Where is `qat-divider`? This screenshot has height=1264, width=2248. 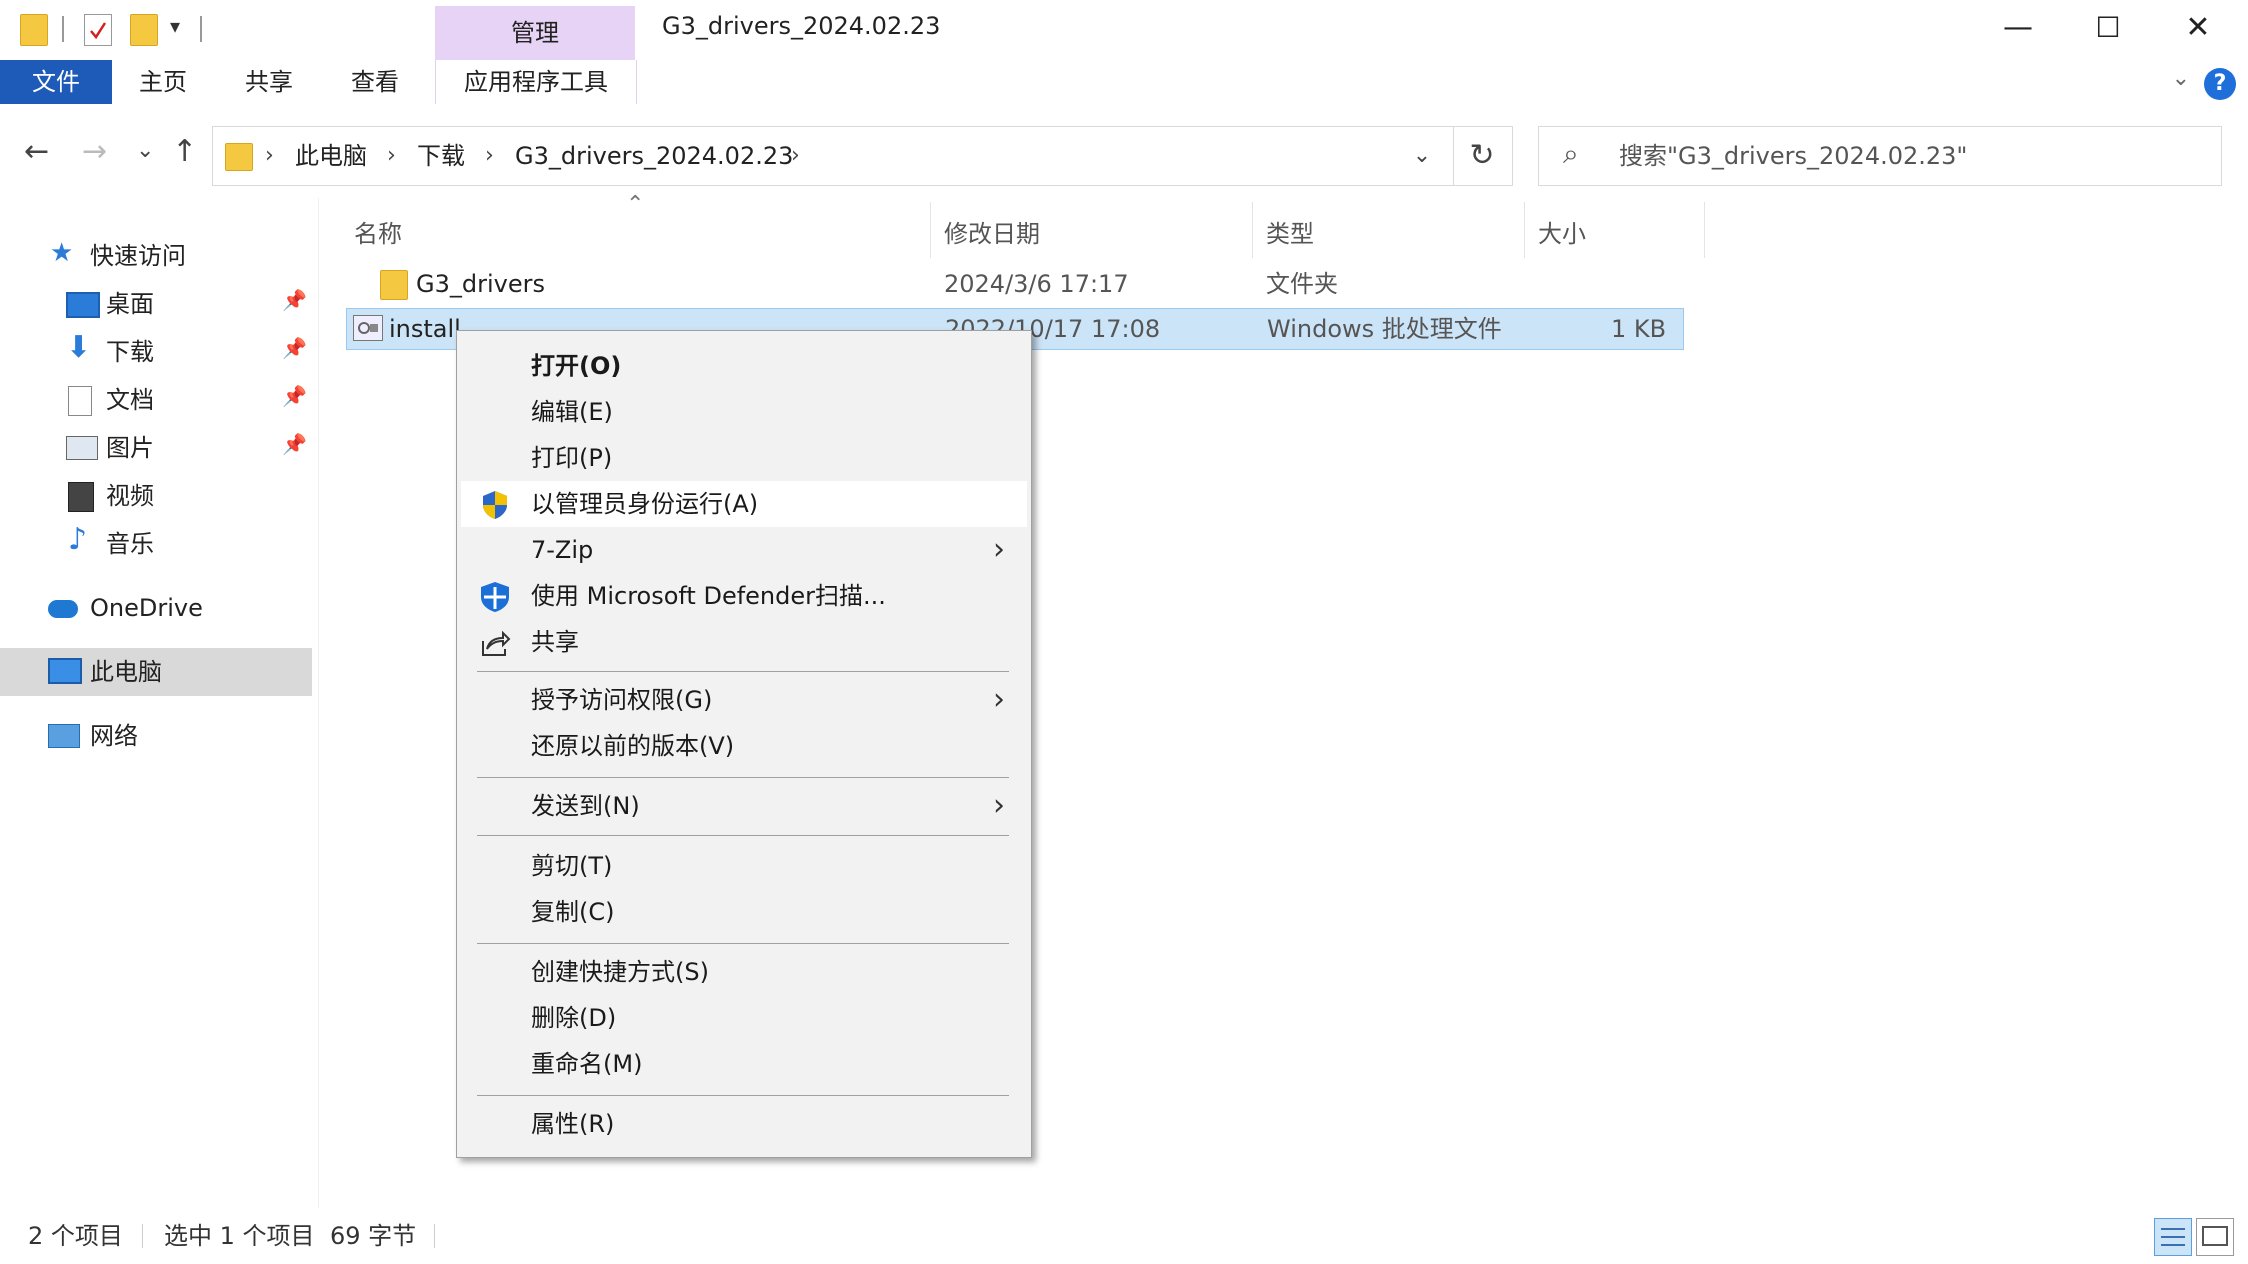
qat-divider is located at coordinates (63, 29).